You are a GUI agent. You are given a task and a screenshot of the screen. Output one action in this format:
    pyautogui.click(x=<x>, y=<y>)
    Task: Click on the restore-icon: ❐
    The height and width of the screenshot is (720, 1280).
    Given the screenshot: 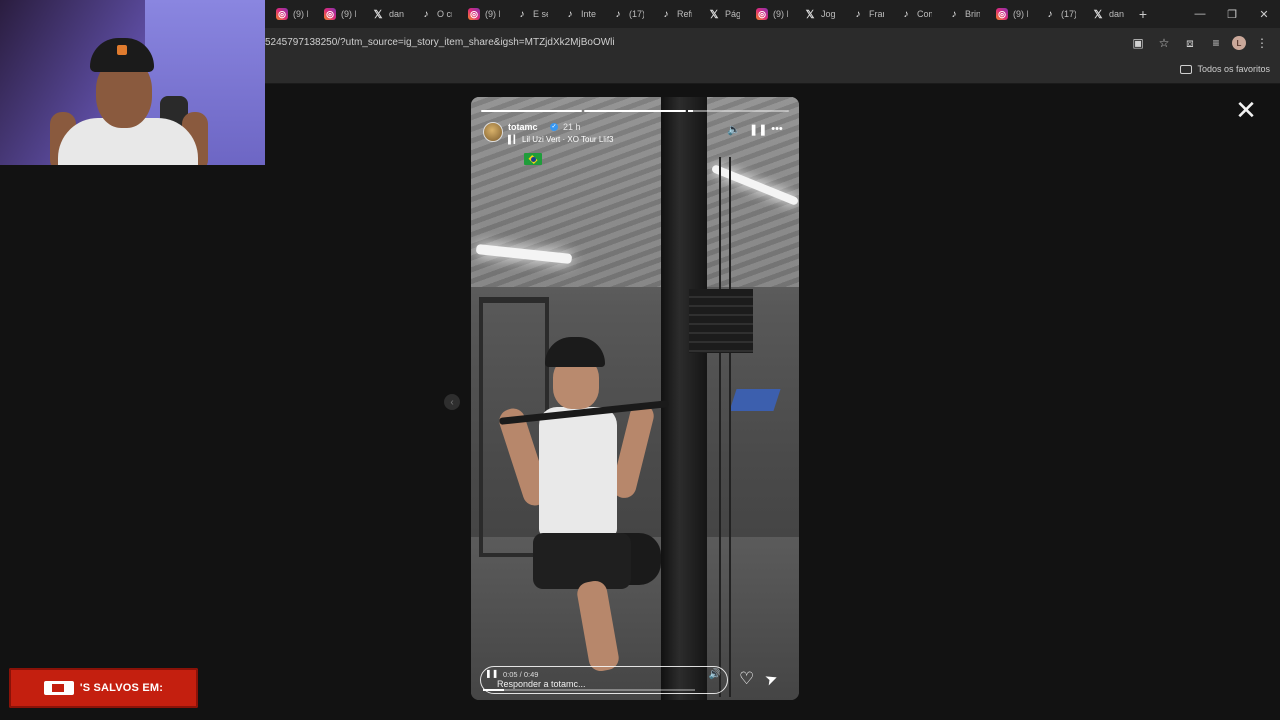 What is the action you would take?
    pyautogui.click(x=1232, y=14)
    